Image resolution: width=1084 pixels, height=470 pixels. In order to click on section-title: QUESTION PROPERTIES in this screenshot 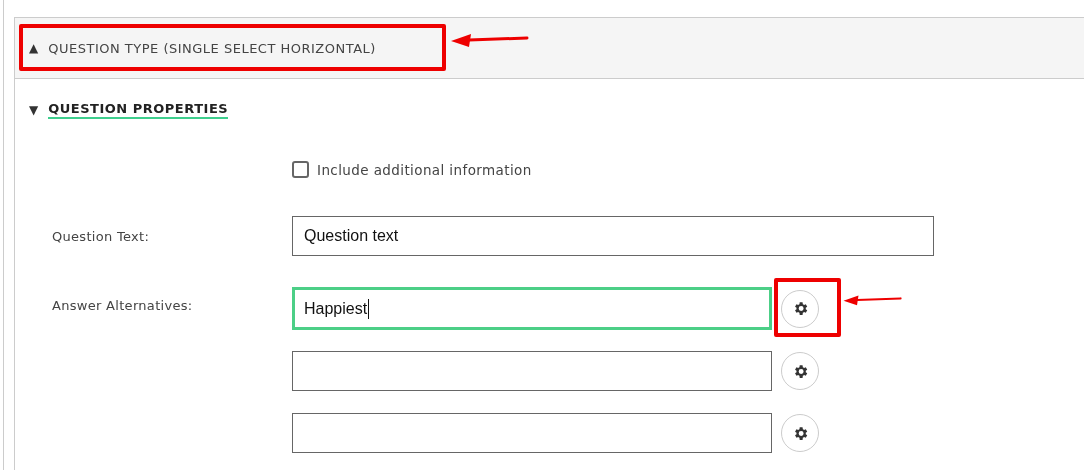, I will do `click(138, 110)`.